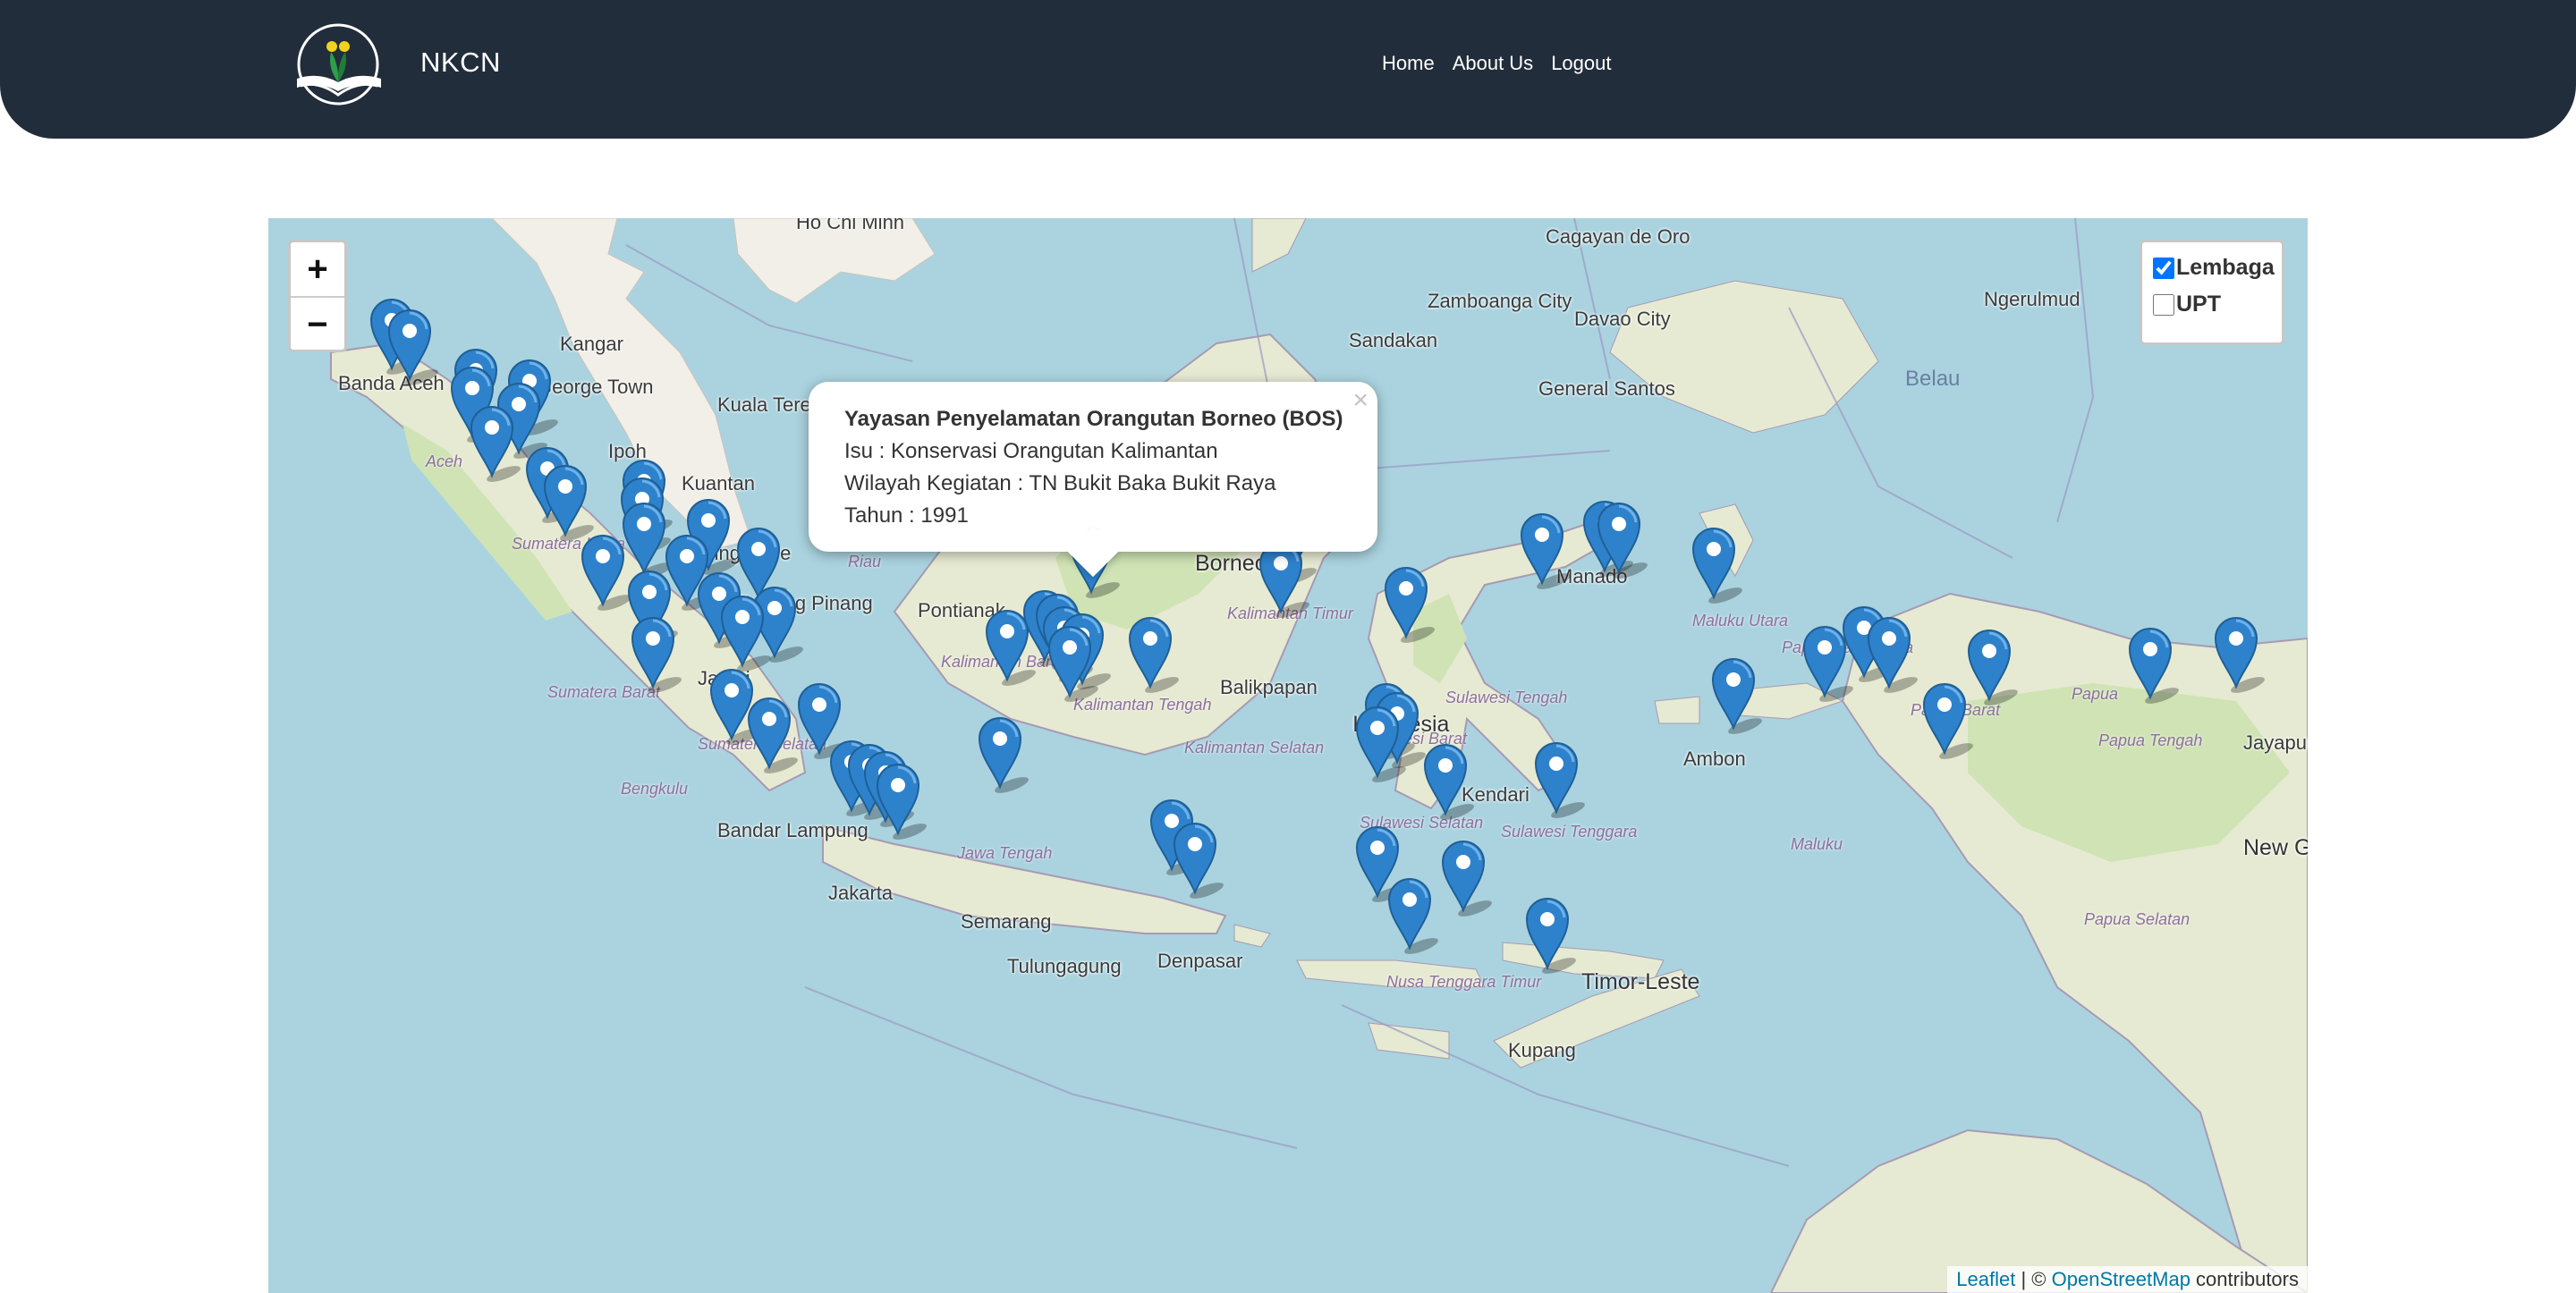 The image size is (2576, 1293). I want to click on zoom-in-button: +, so click(317, 270).